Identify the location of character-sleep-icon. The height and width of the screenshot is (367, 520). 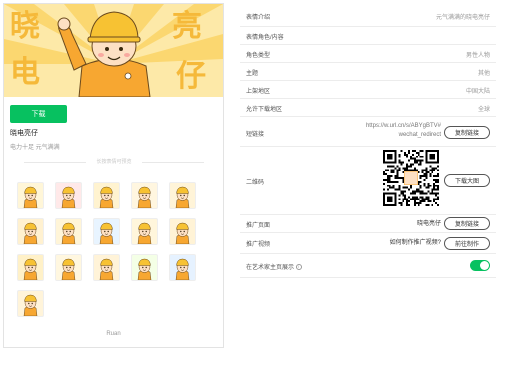
(106, 269).